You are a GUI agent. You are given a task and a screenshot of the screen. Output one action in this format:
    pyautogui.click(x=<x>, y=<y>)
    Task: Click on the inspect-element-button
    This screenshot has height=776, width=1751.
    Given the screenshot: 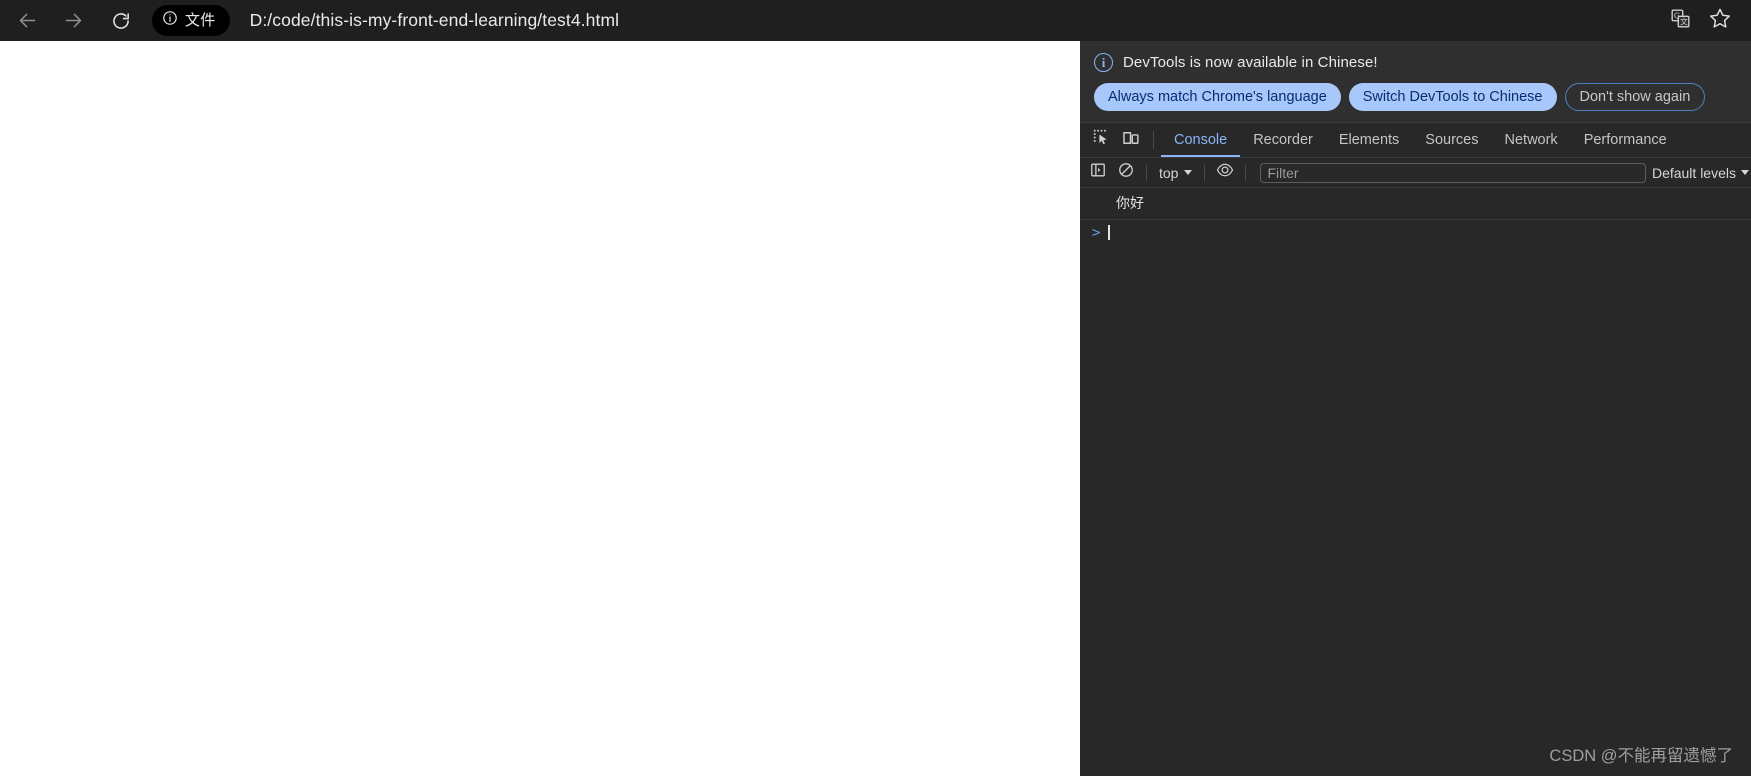 What is the action you would take?
    pyautogui.click(x=1101, y=140)
    